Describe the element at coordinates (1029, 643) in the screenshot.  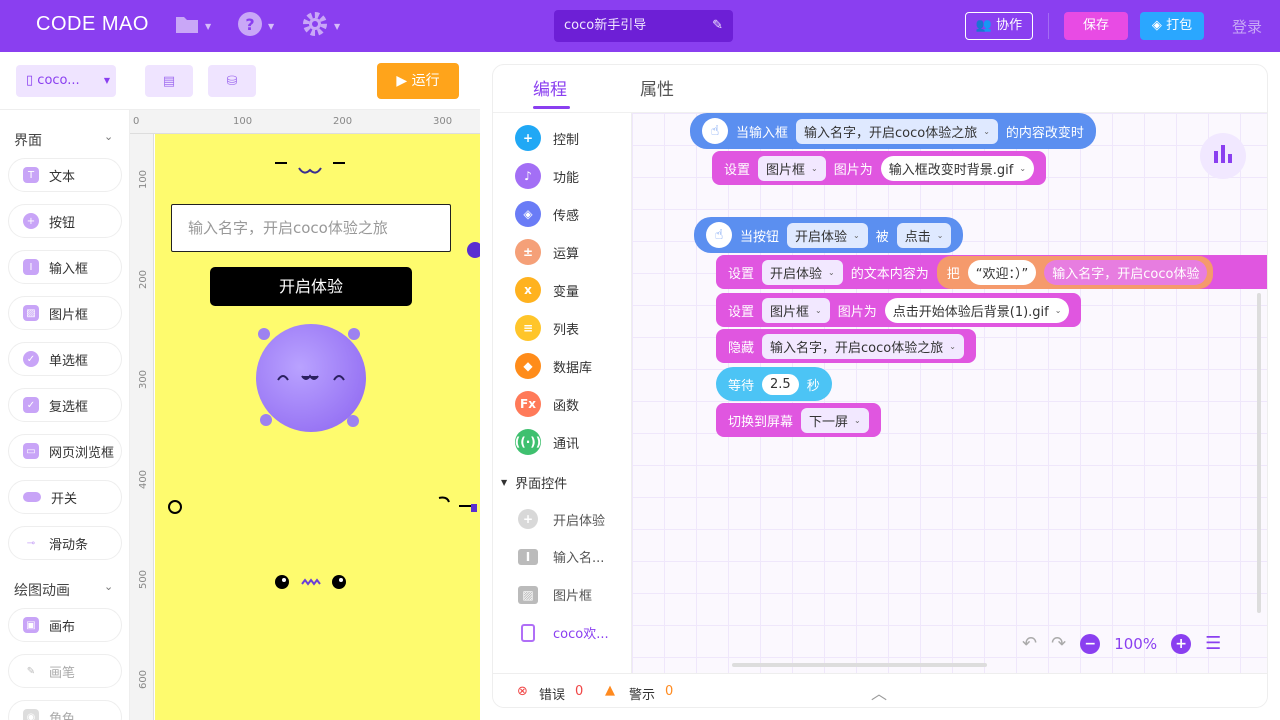
I see `undo-icon: ↶` at that location.